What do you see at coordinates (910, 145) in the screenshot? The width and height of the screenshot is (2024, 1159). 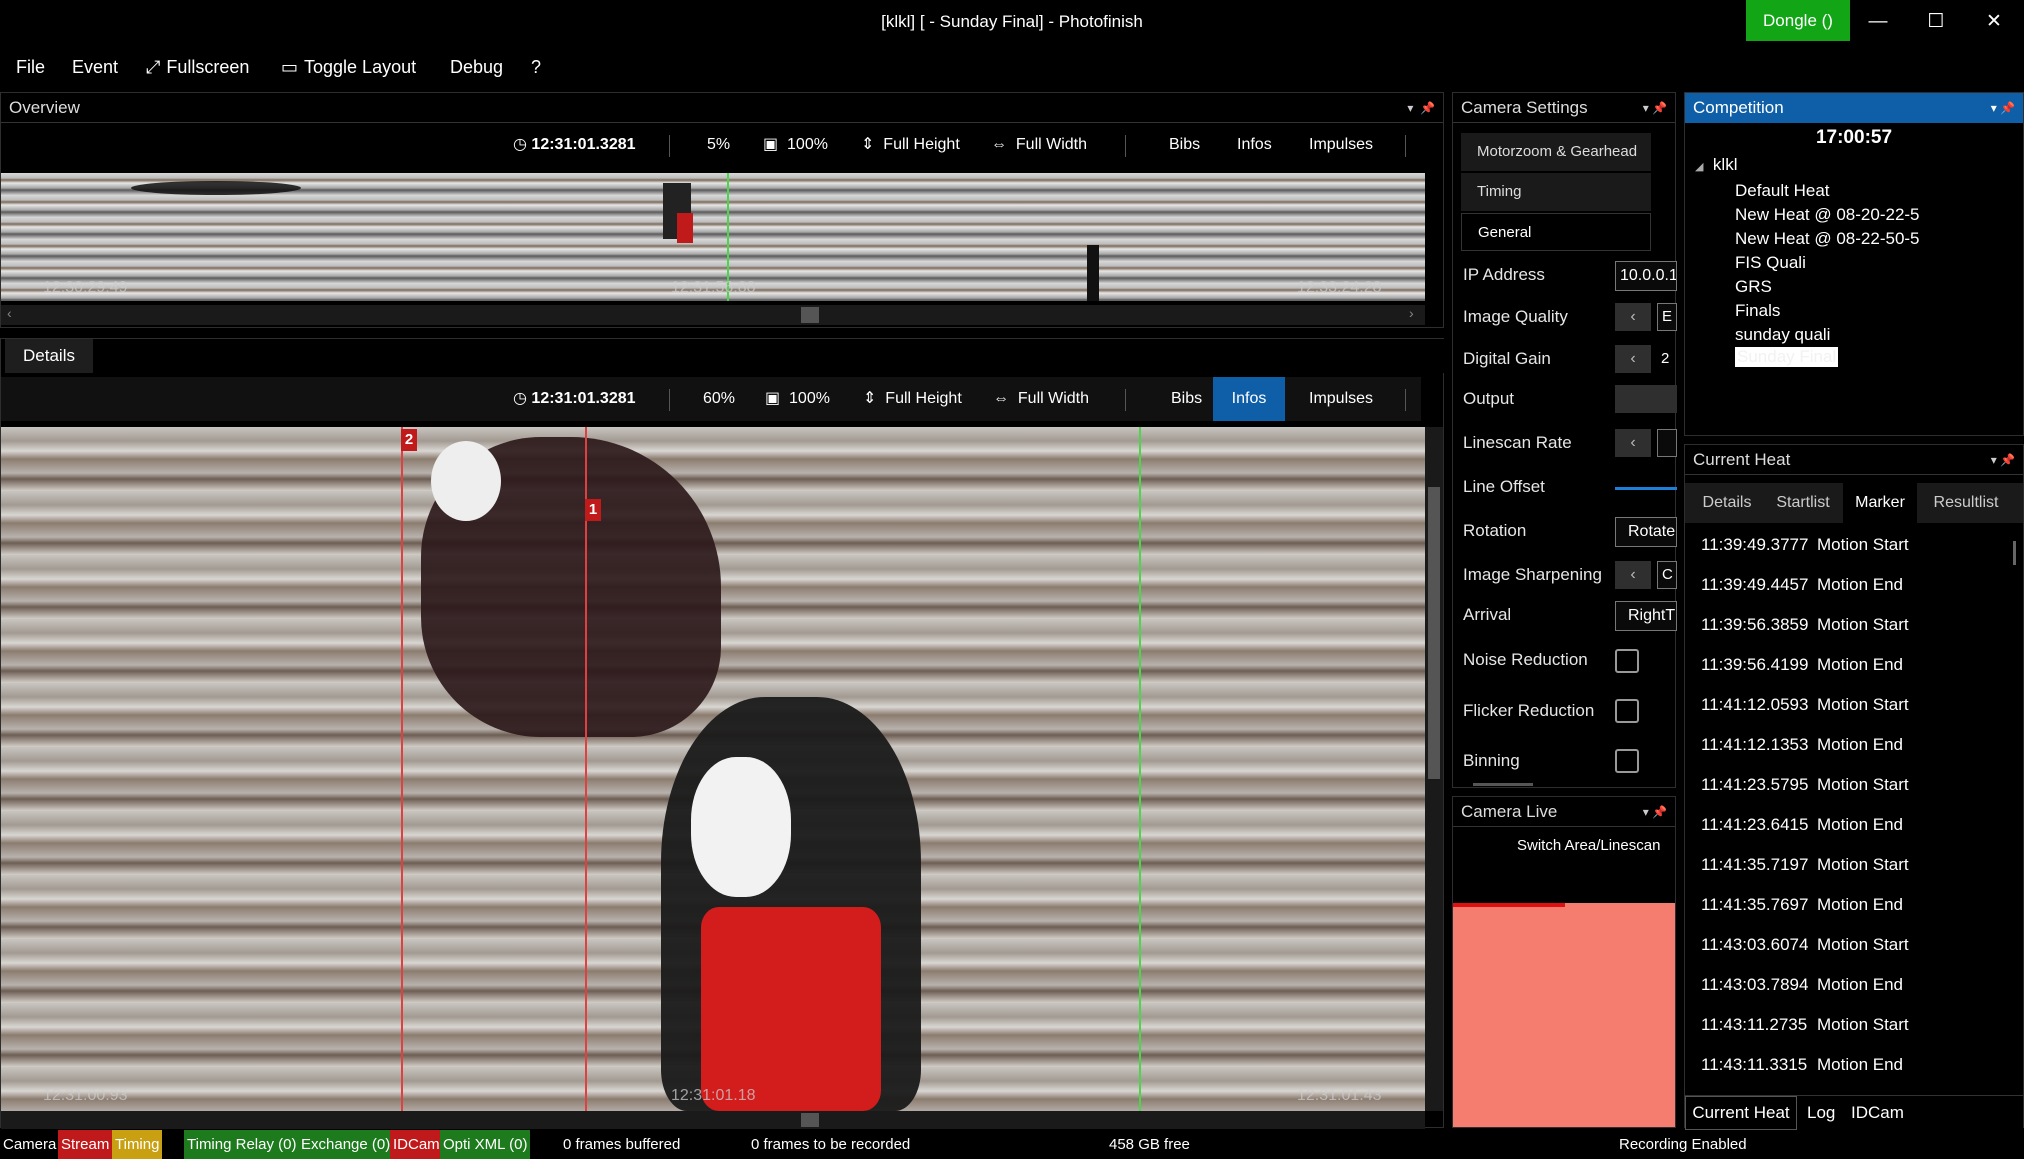 I see `overview-full-height: ⇕ Full Height` at bounding box center [910, 145].